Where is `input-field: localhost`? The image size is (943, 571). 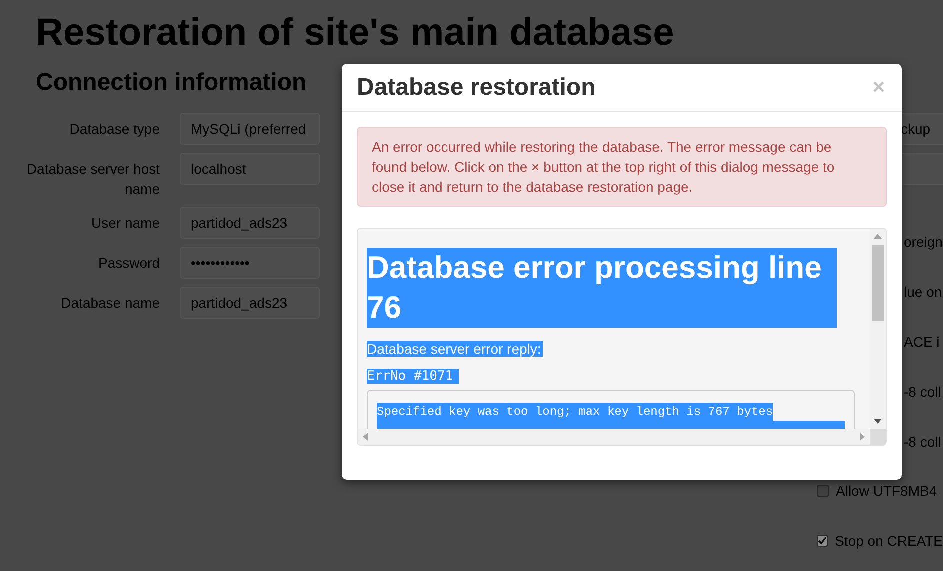
input-field: localhost is located at coordinates (250, 169).